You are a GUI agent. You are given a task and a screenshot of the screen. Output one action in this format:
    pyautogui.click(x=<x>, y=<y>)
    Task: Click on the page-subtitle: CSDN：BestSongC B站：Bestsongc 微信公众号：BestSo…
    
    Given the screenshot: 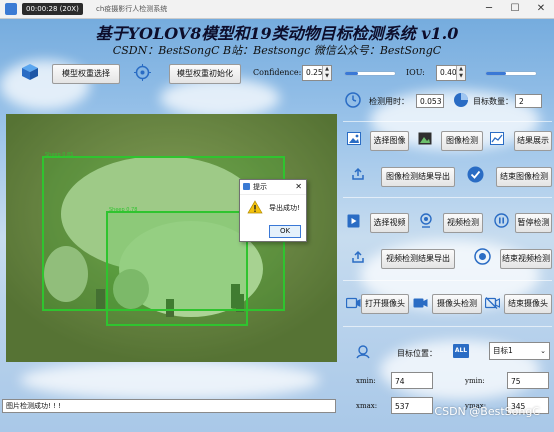 What is the action you would take?
    pyautogui.click(x=277, y=50)
    